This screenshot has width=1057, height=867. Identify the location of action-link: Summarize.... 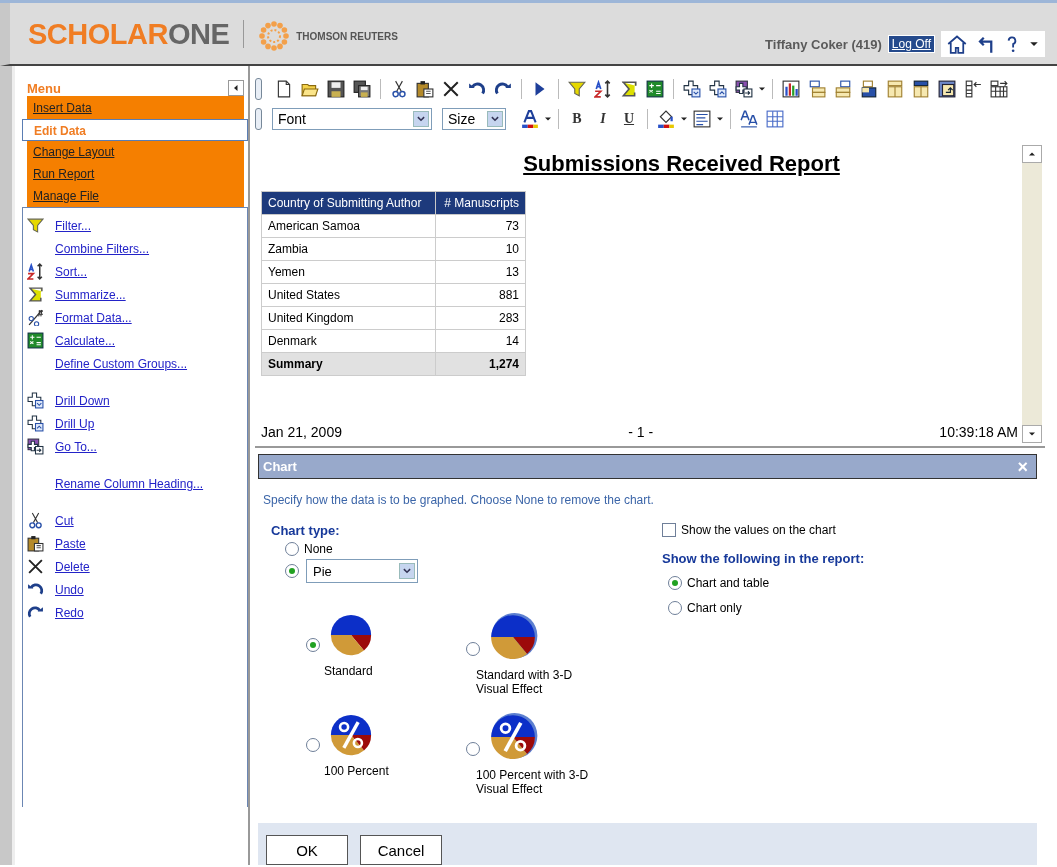
(90, 294).